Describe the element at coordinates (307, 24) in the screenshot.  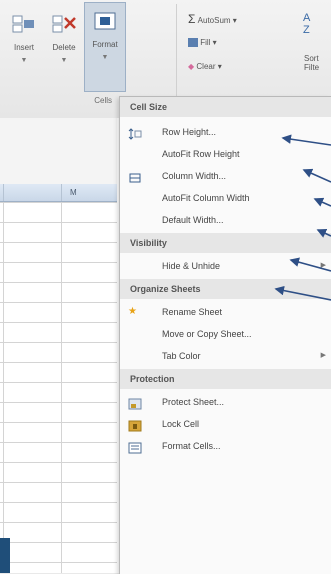
I see `sort-az-icon: AZ` at that location.